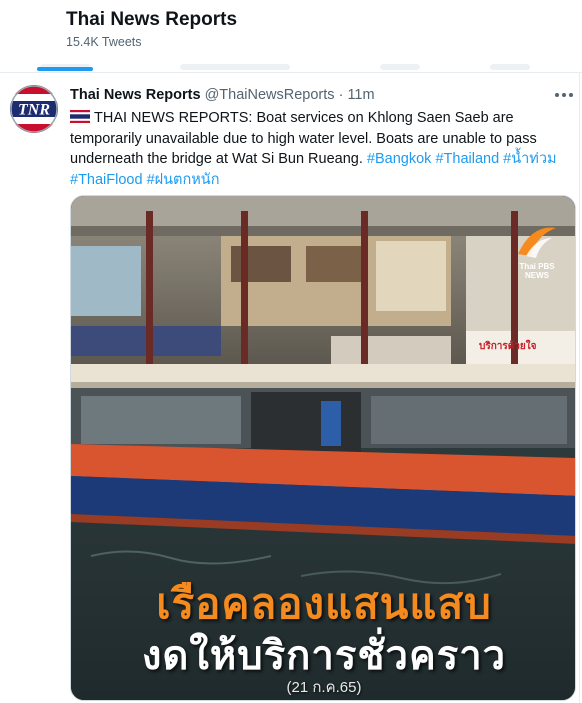 Image resolution: width=582 pixels, height=703 pixels. What do you see at coordinates (467, 159) in the screenshot?
I see `hashtag-link: #Thailand` at bounding box center [467, 159].